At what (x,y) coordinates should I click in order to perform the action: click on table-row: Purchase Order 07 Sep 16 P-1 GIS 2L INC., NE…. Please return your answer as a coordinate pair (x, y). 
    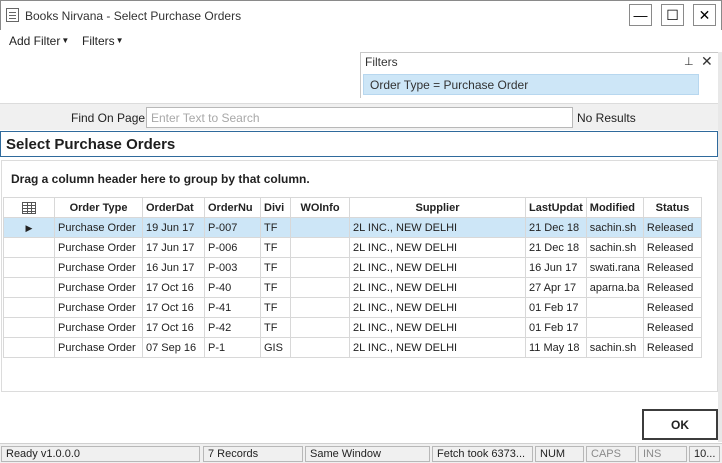
    Looking at the image, I should click on (352, 347).